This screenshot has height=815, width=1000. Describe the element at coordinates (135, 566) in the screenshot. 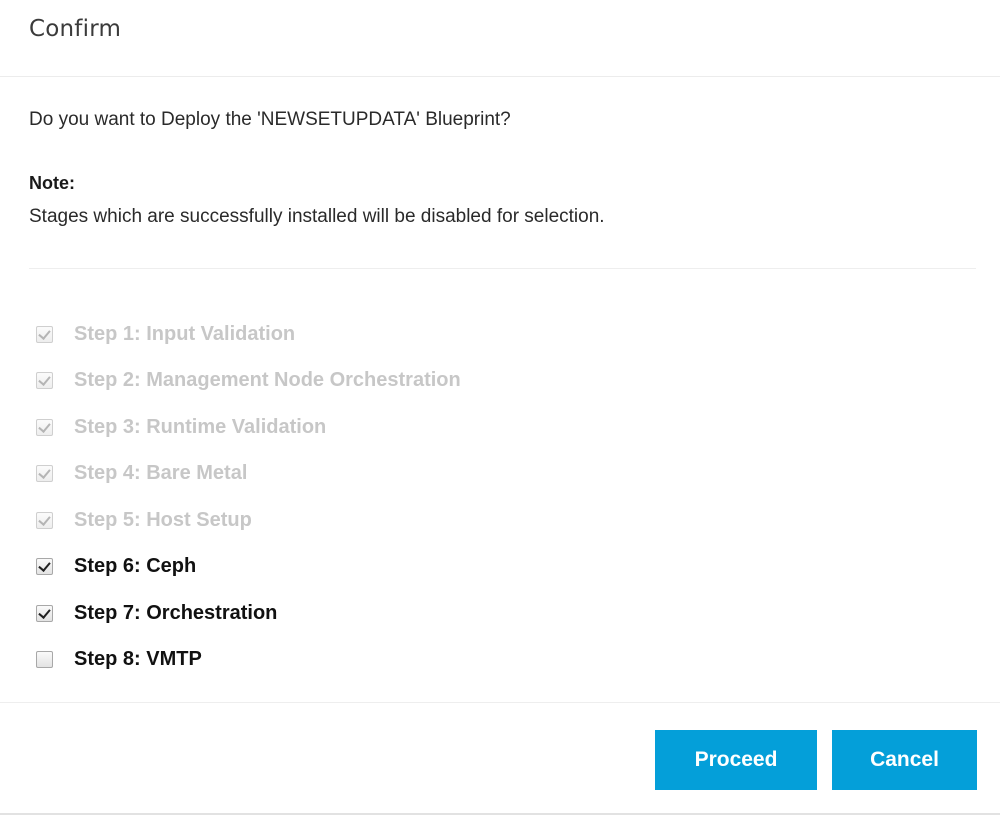

I see `step-6-label: Step 6: Ceph` at that location.